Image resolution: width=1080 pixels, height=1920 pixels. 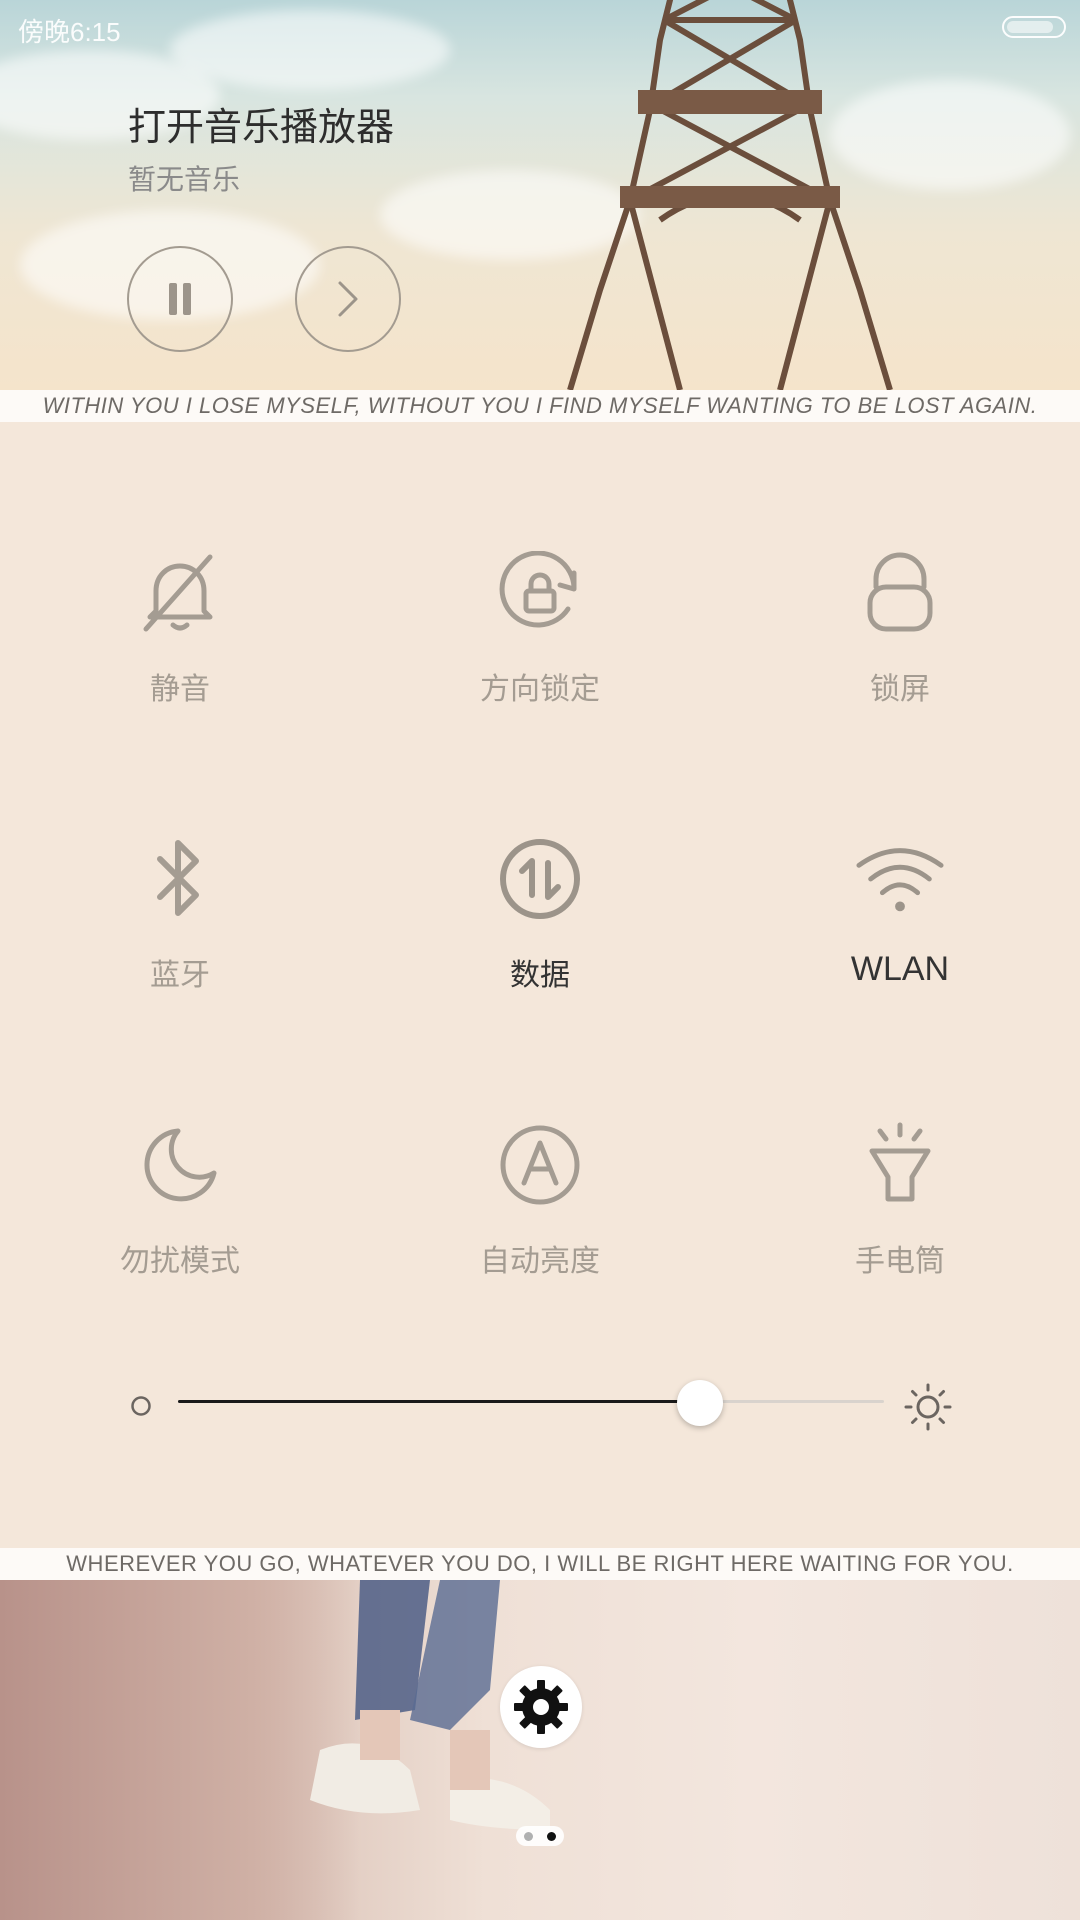 What do you see at coordinates (900, 1261) in the screenshot?
I see `toggle-label: 手电筒` at bounding box center [900, 1261].